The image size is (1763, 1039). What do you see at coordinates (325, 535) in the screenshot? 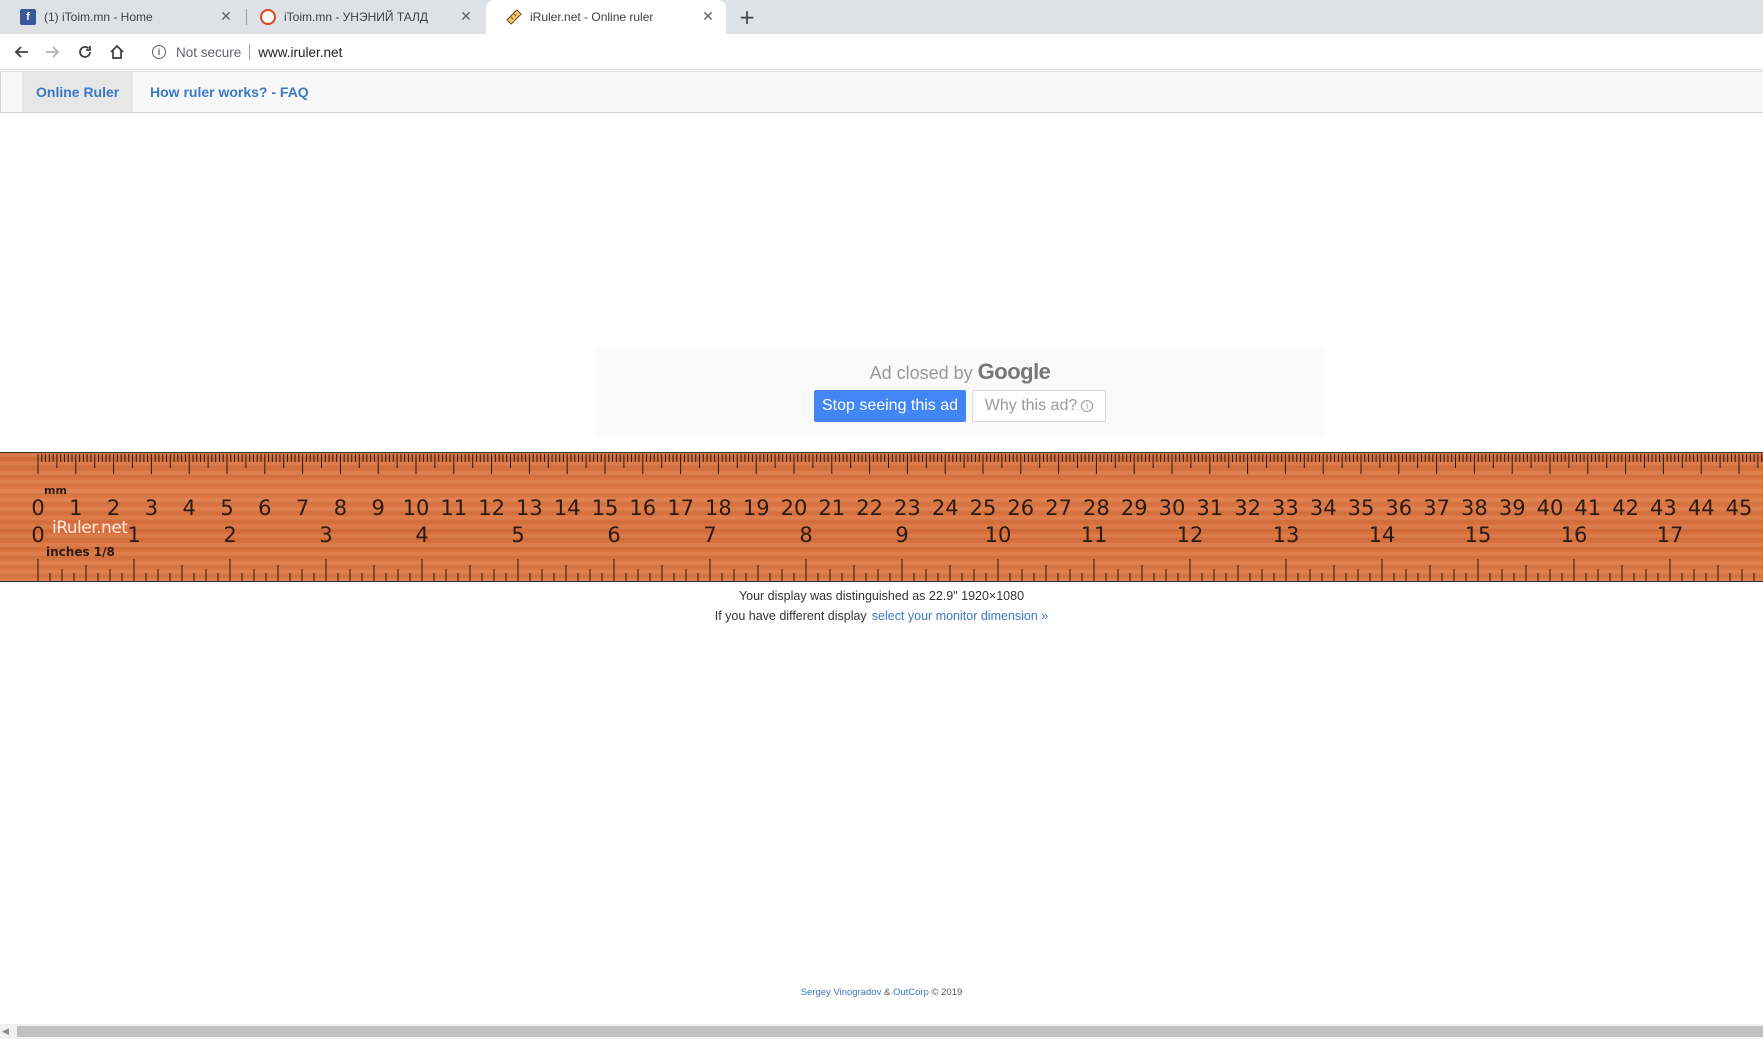
I see `inch-label: 3` at bounding box center [325, 535].